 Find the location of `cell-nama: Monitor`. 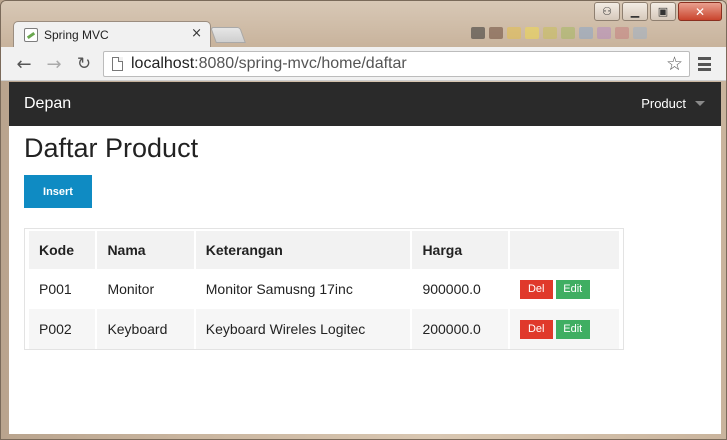

cell-nama: Monitor is located at coordinates (145, 289).